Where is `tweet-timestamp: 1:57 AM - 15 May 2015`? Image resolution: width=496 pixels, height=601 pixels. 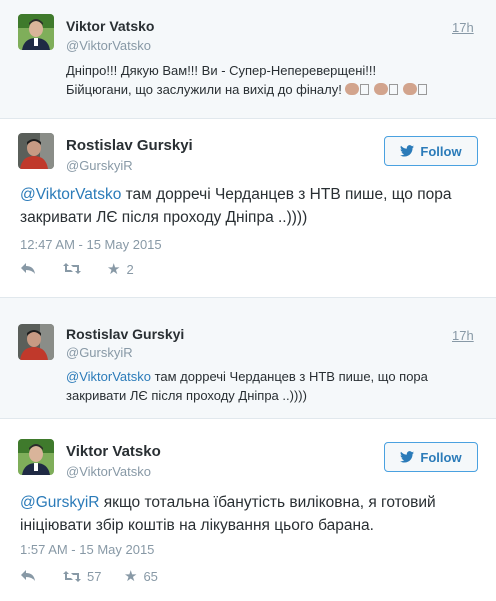 tweet-timestamp: 1:57 AM - 15 May 2015 is located at coordinates (87, 549).